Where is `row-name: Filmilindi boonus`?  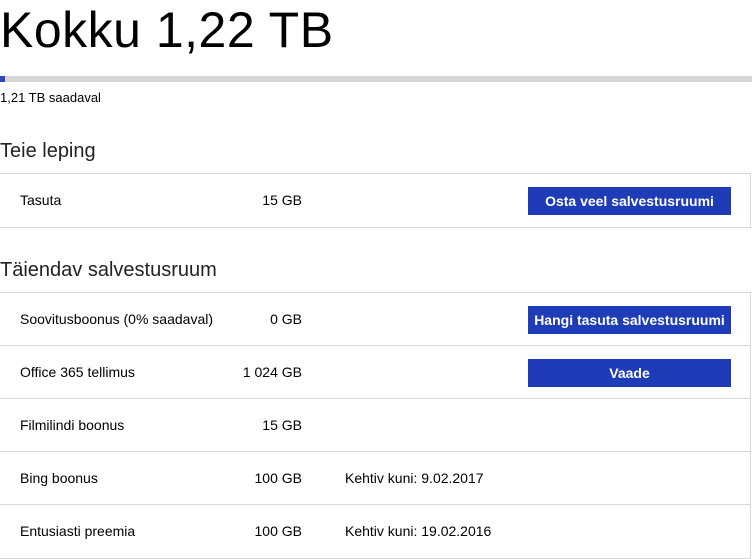 row-name: Filmilindi boonus is located at coordinates (72, 425).